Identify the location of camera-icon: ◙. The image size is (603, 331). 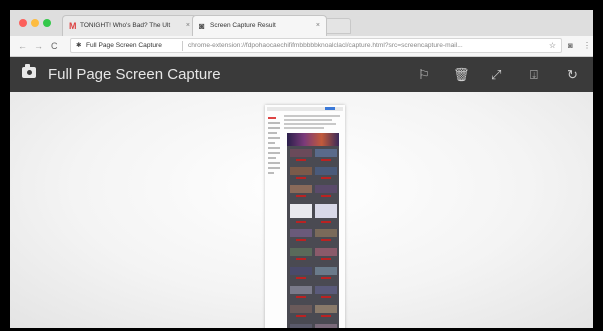
(202, 26).